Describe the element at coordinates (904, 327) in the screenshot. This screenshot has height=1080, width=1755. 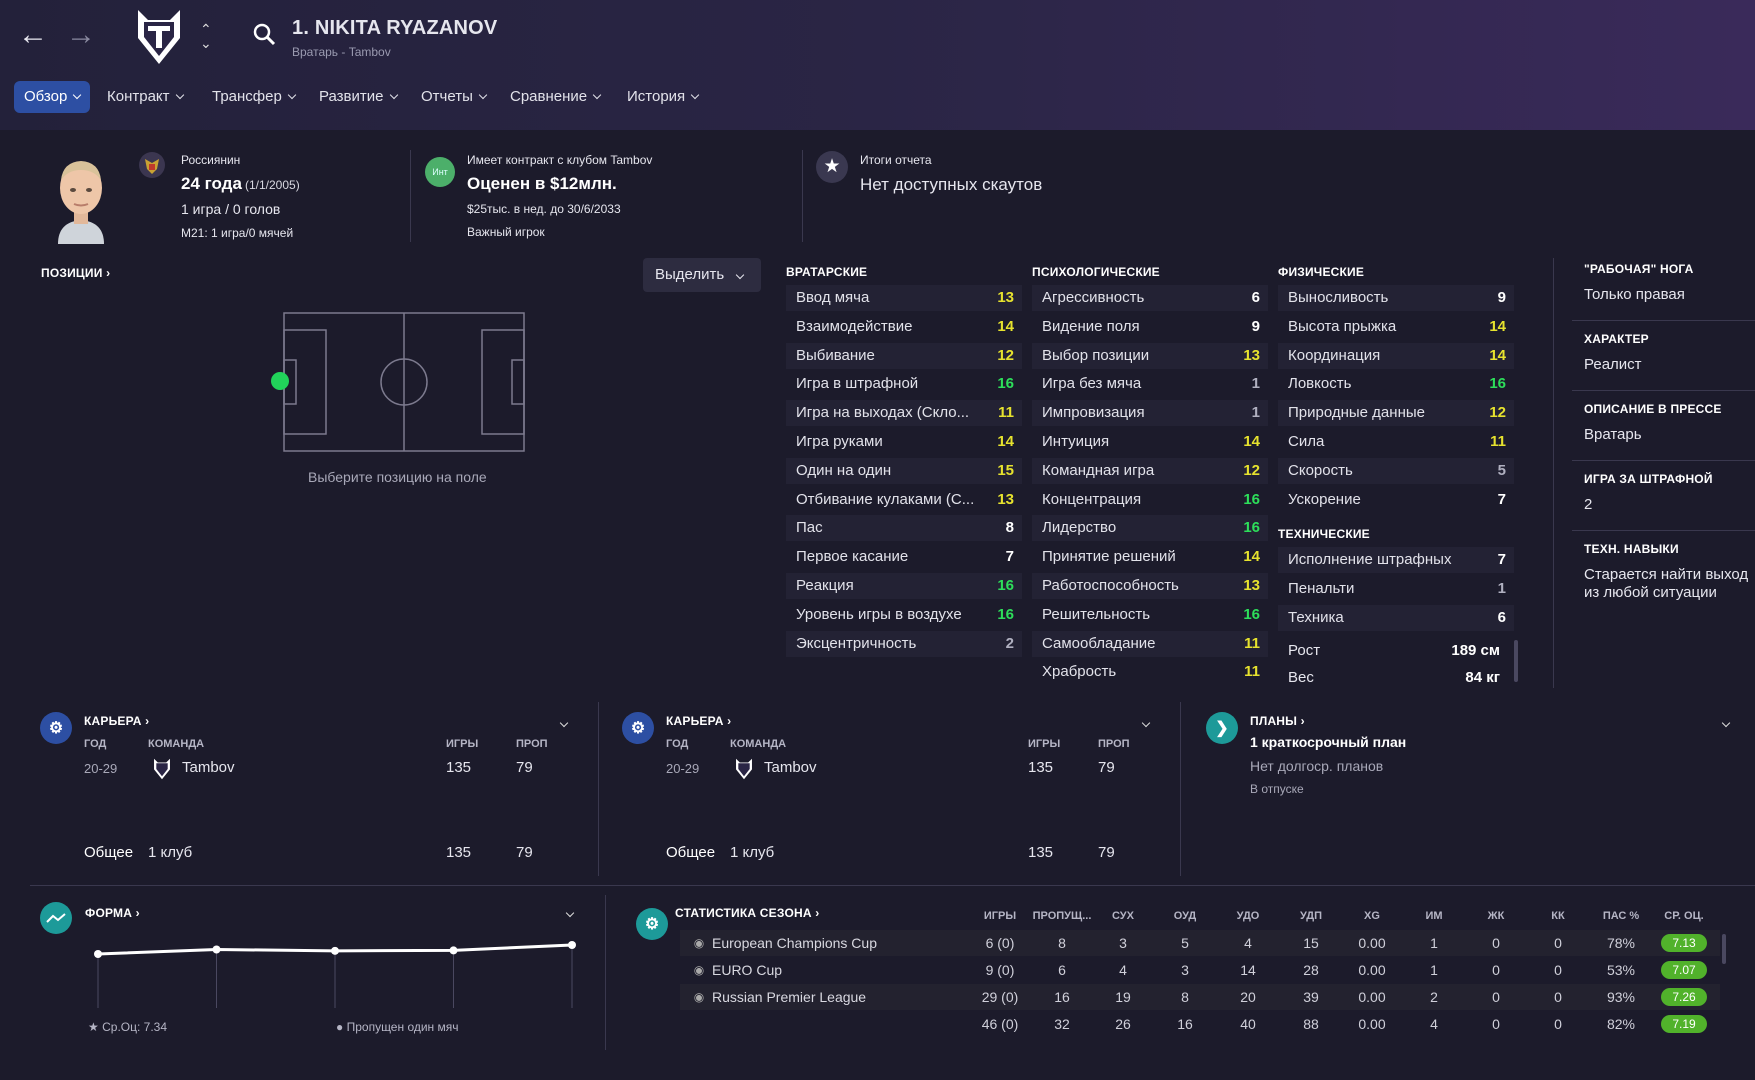
I see `attribute-row: Взаимодействие 14` at that location.